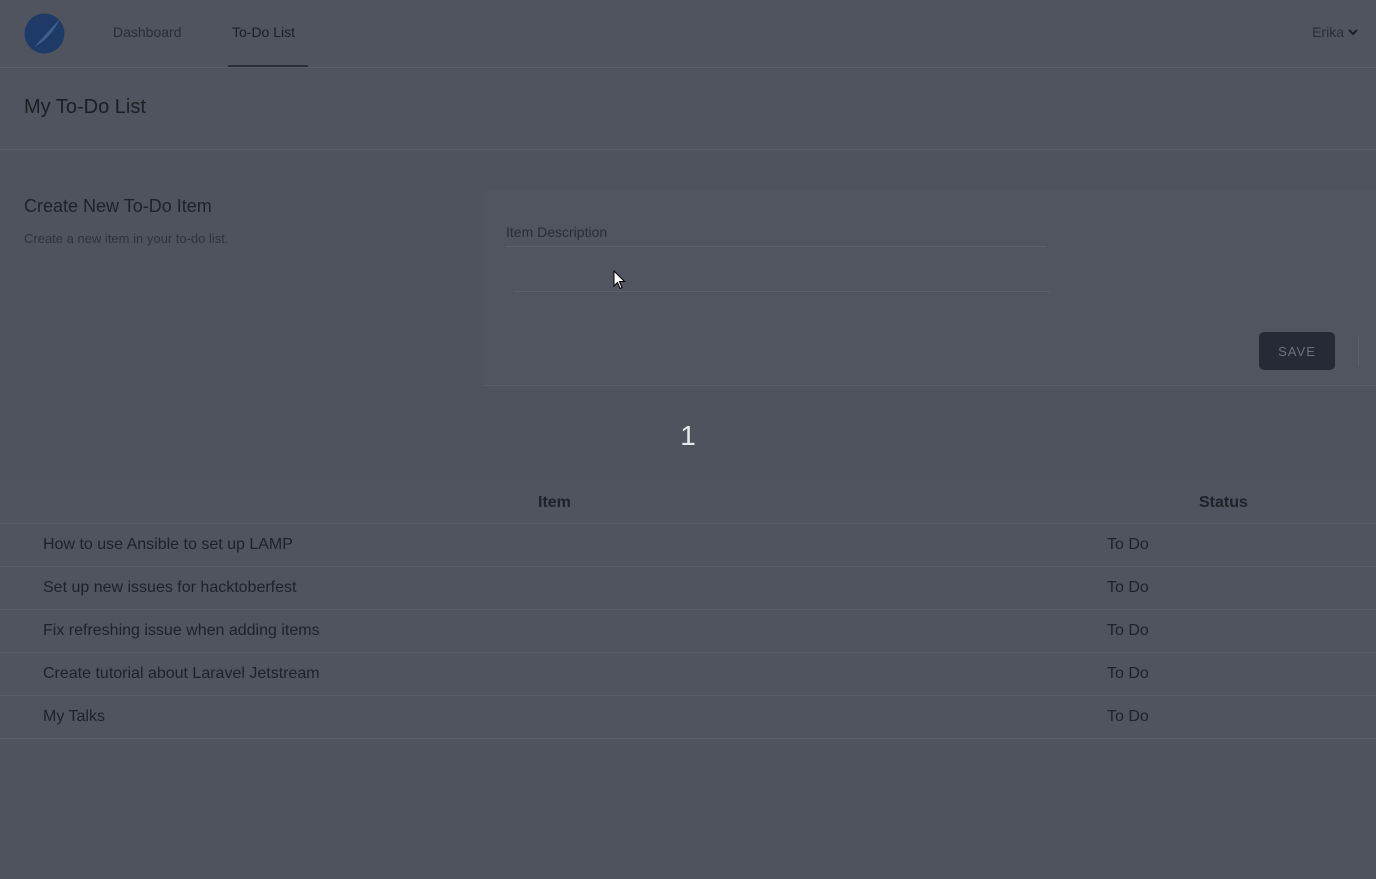  I want to click on page-title: My To-Do List, so click(85, 107).